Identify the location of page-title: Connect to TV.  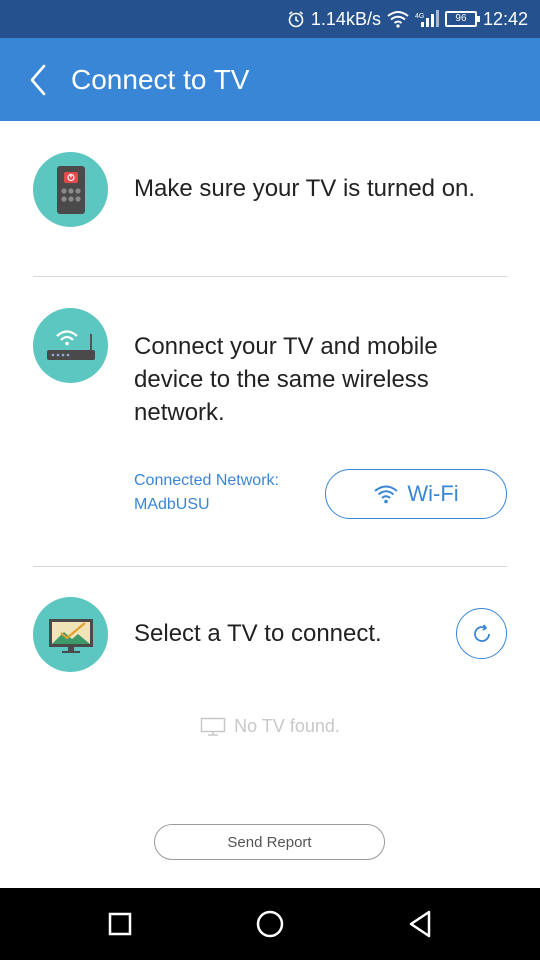
(160, 79).